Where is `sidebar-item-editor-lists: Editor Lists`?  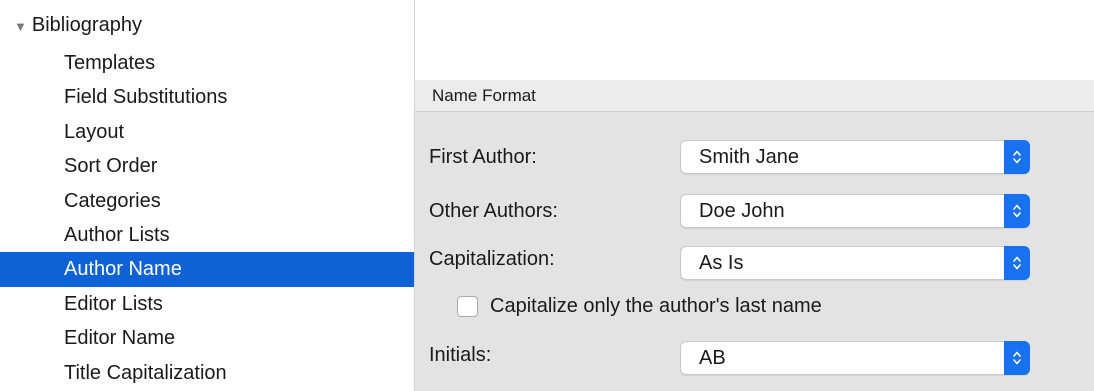
sidebar-item-editor-lists: Editor Lists is located at coordinates (207, 304).